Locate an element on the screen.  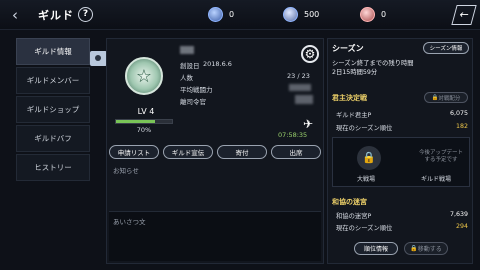
sidebar-item-guild-shop: ギルドショップ is located at coordinates (53, 109).